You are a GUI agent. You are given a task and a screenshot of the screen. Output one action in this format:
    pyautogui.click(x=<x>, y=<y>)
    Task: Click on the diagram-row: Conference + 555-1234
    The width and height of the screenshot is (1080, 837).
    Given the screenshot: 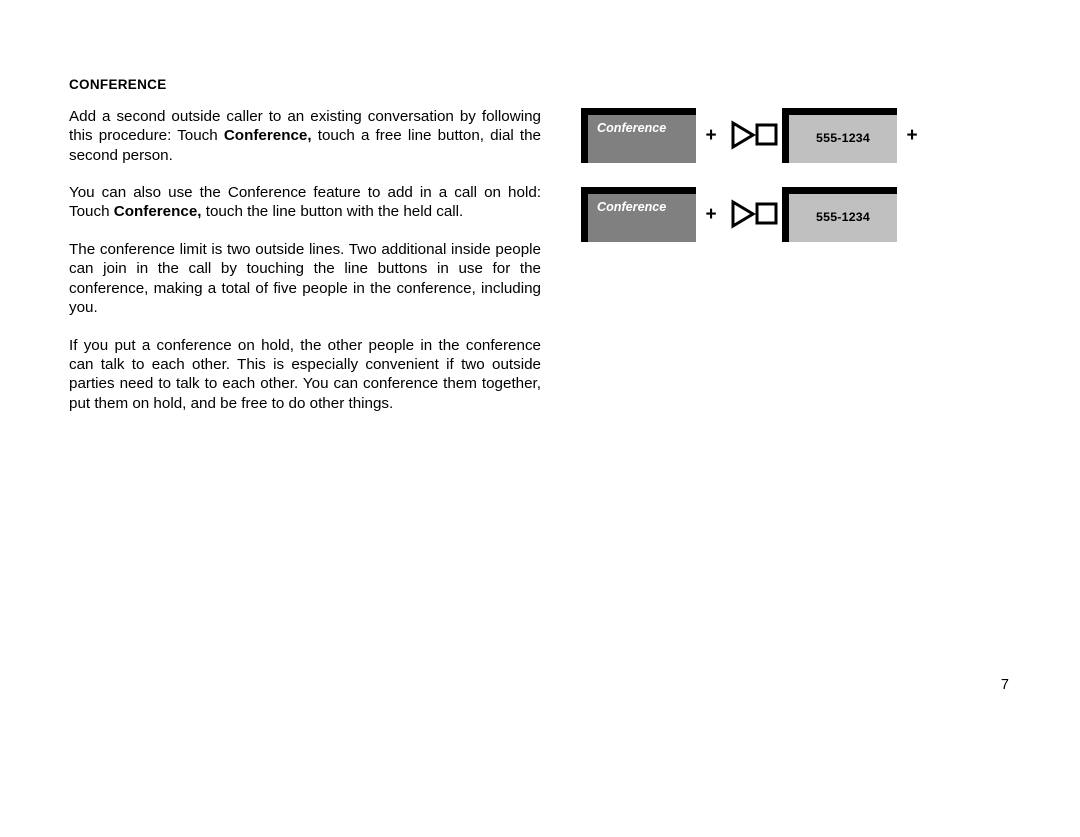 What is the action you would take?
    pyautogui.click(x=754, y=214)
    